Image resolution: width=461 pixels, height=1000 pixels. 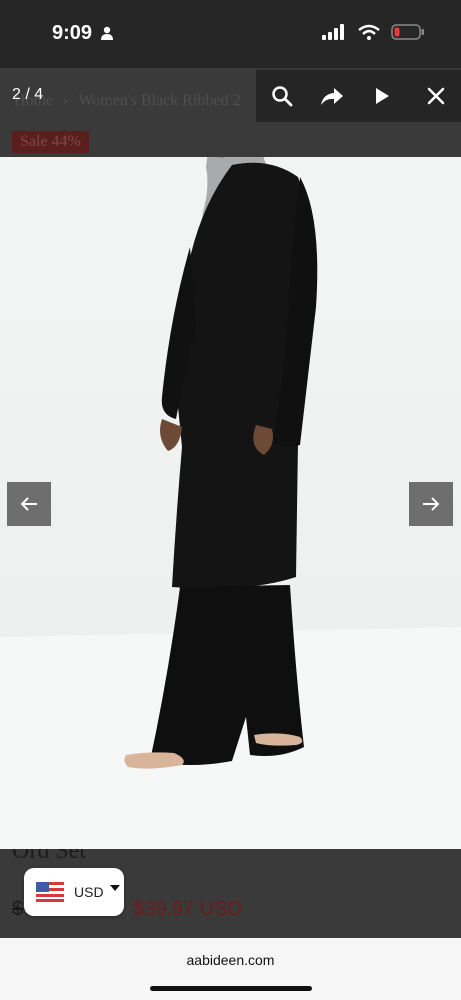 I want to click on status-icons, so click(x=373, y=34).